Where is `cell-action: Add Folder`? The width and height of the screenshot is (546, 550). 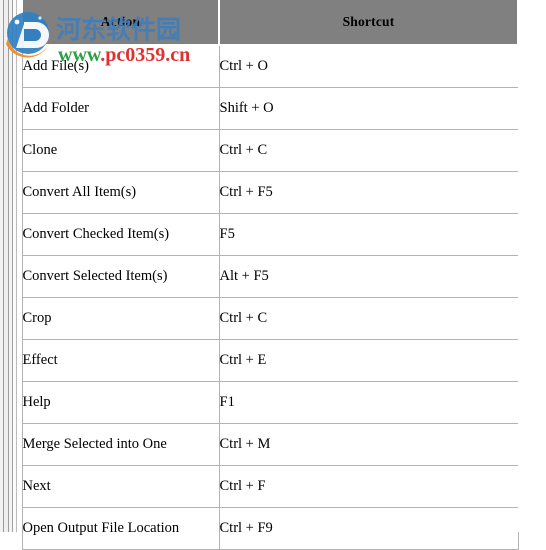 cell-action: Add Folder is located at coordinates (120, 108).